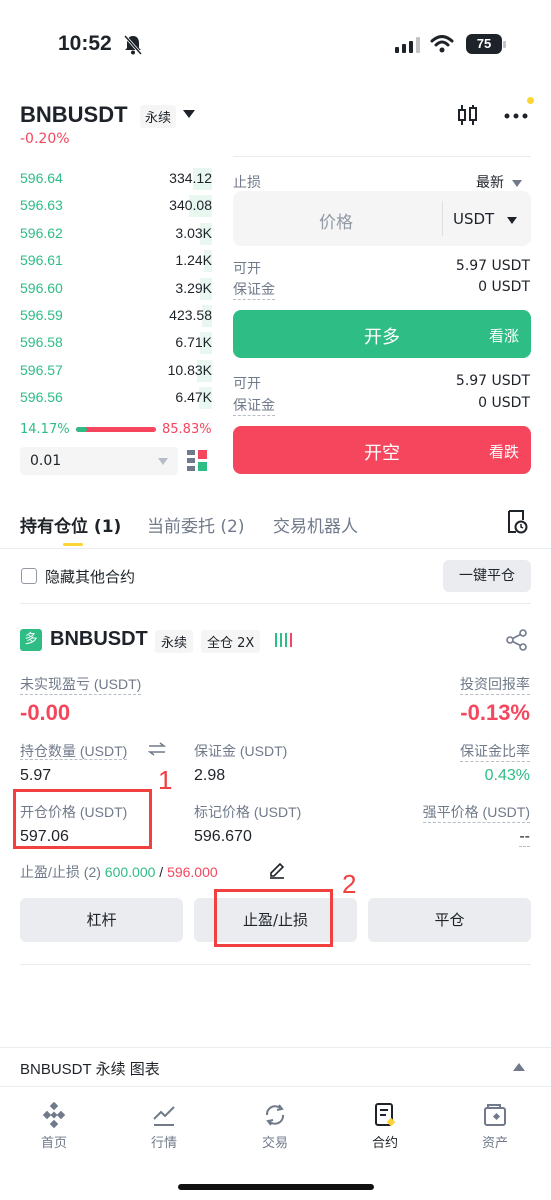 The width and height of the screenshot is (551, 1200). I want to click on mark-price-value: 596.670, so click(223, 836).